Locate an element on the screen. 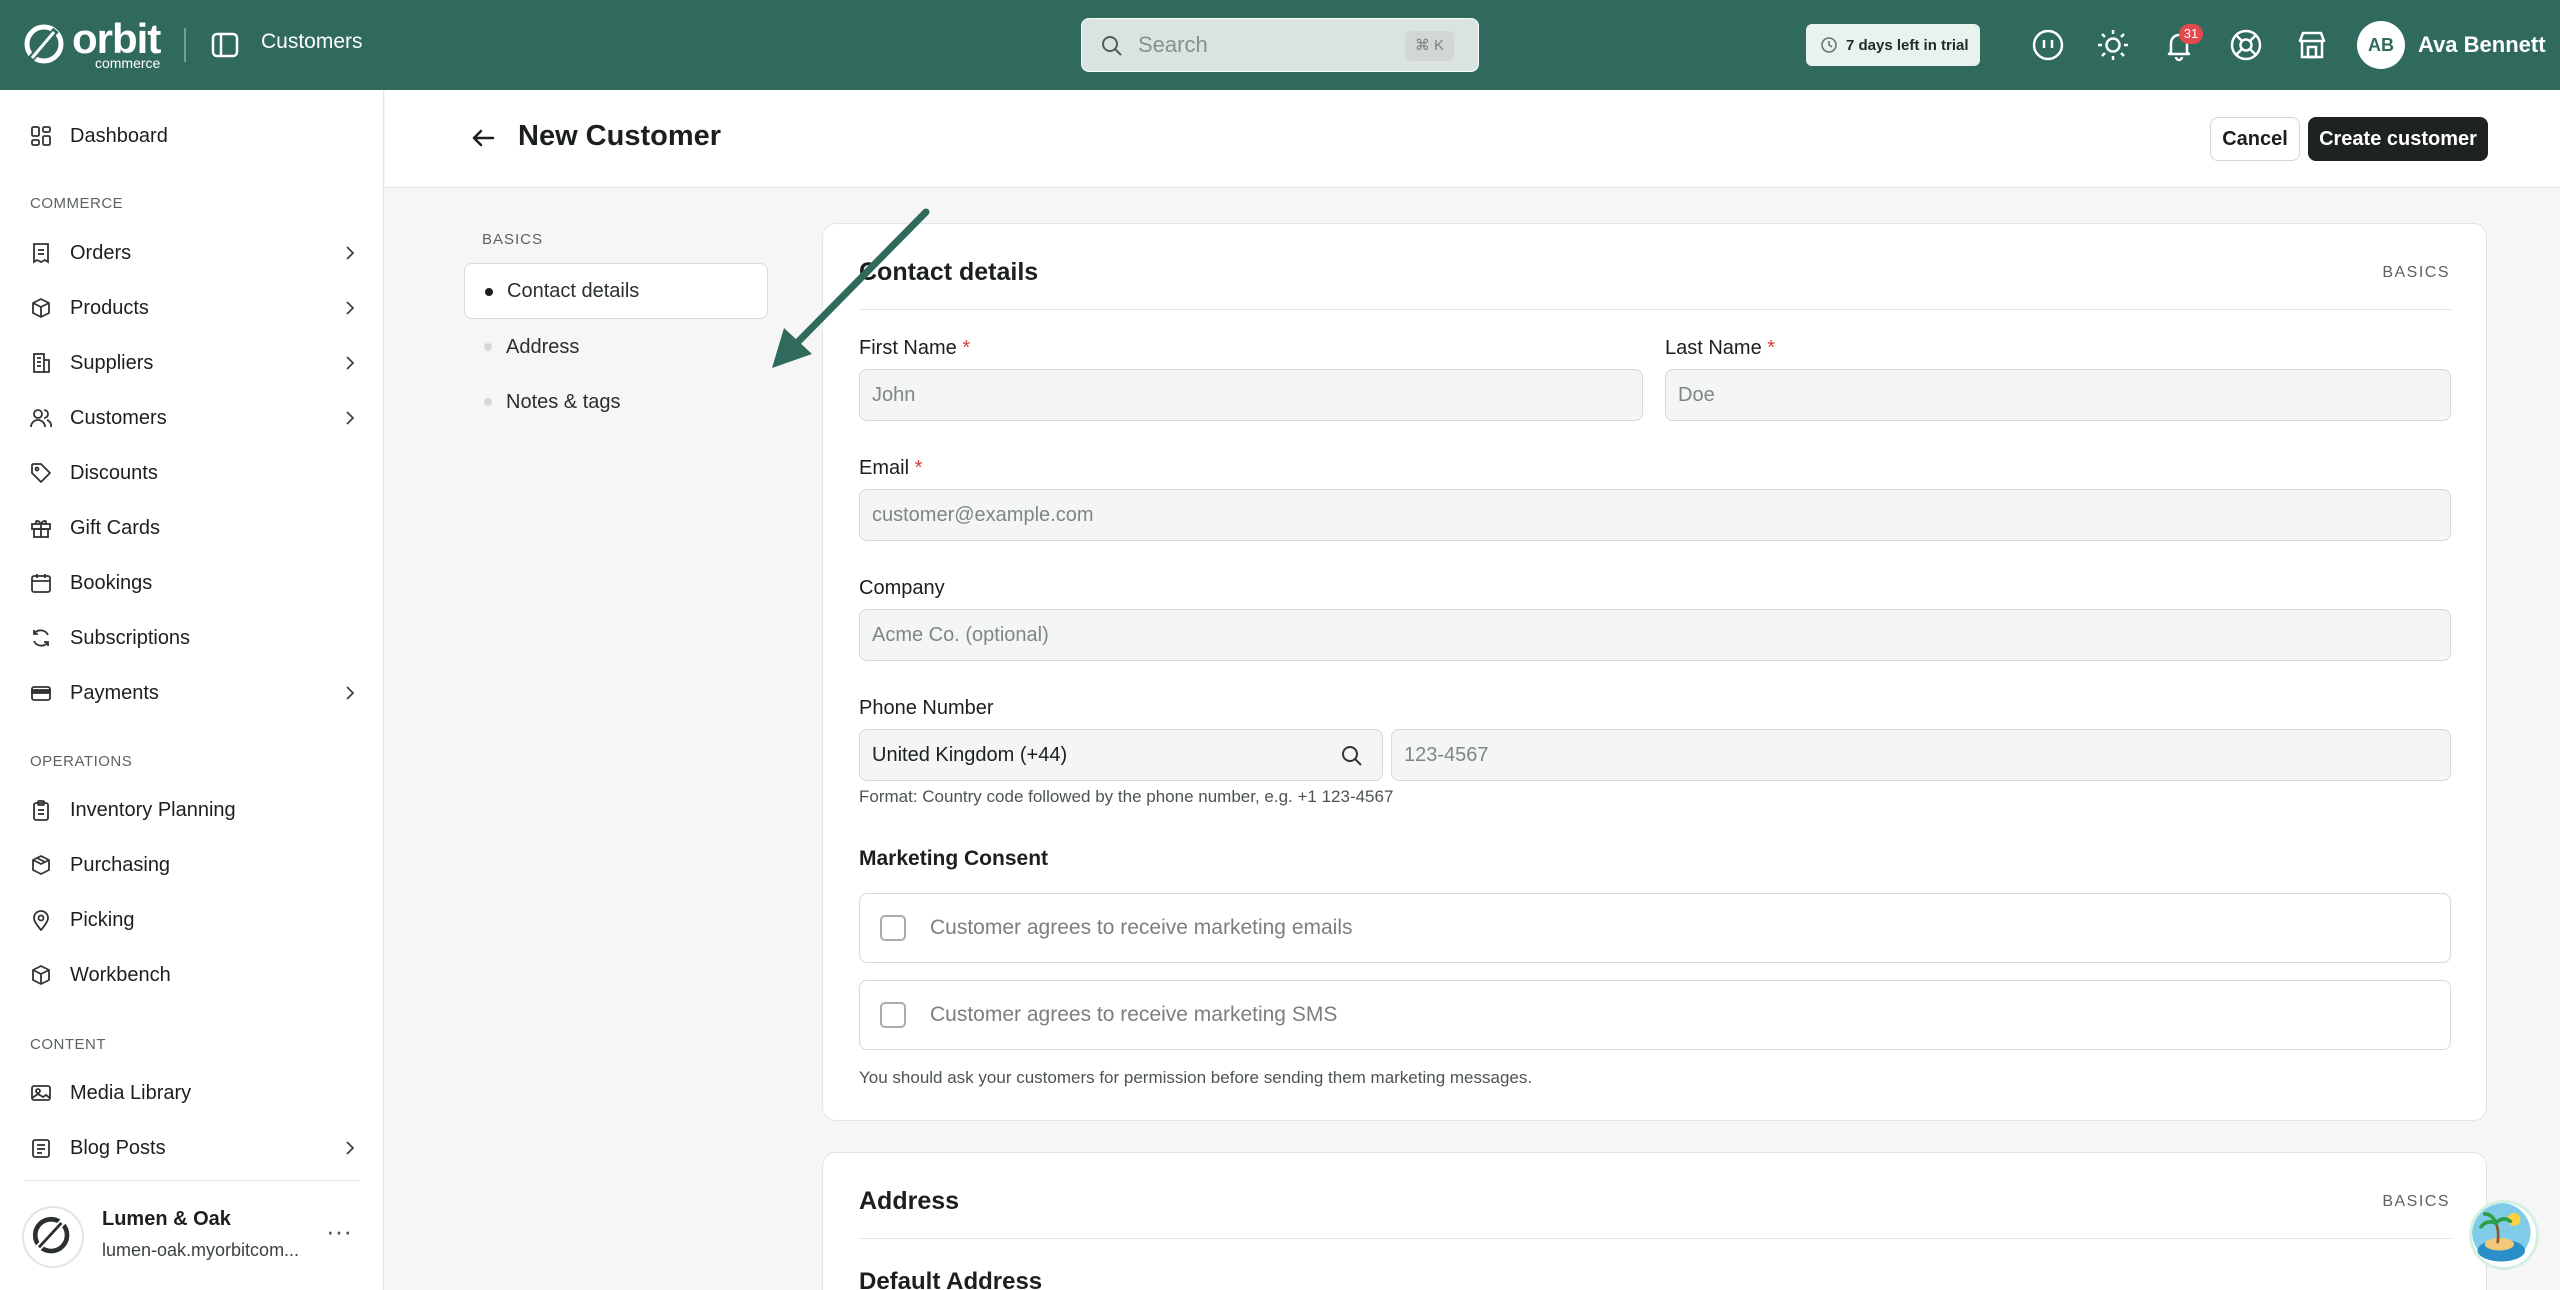 This screenshot has width=2560, height=1290. global-search: Search ⌘ K is located at coordinates (1280, 45).